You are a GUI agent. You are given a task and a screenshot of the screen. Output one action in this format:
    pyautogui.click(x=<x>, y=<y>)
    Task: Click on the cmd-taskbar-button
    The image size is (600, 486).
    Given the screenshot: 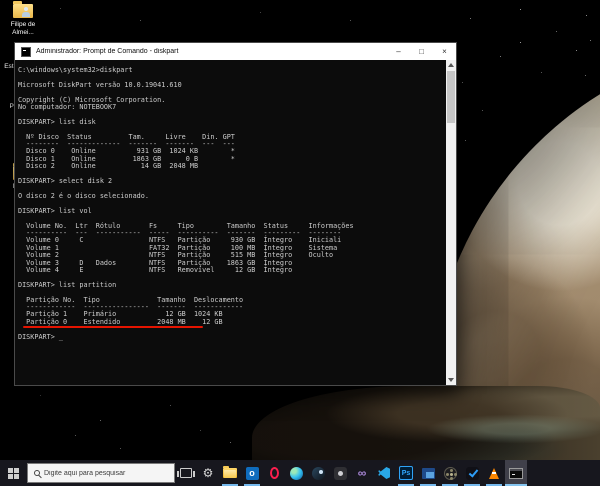 What is the action you would take?
    pyautogui.click(x=516, y=473)
    